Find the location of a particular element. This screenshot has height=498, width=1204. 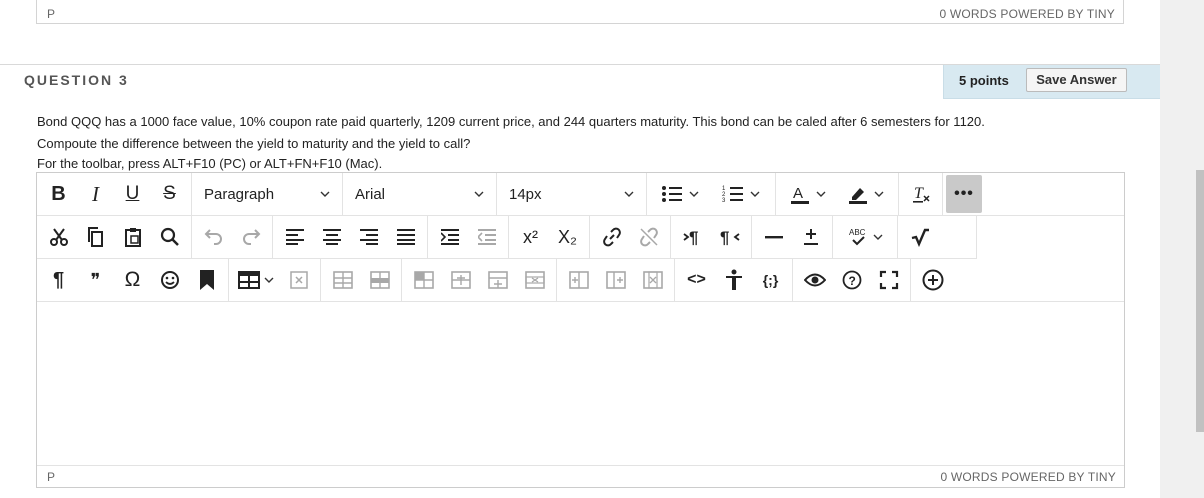

justify-button is located at coordinates (405, 237).